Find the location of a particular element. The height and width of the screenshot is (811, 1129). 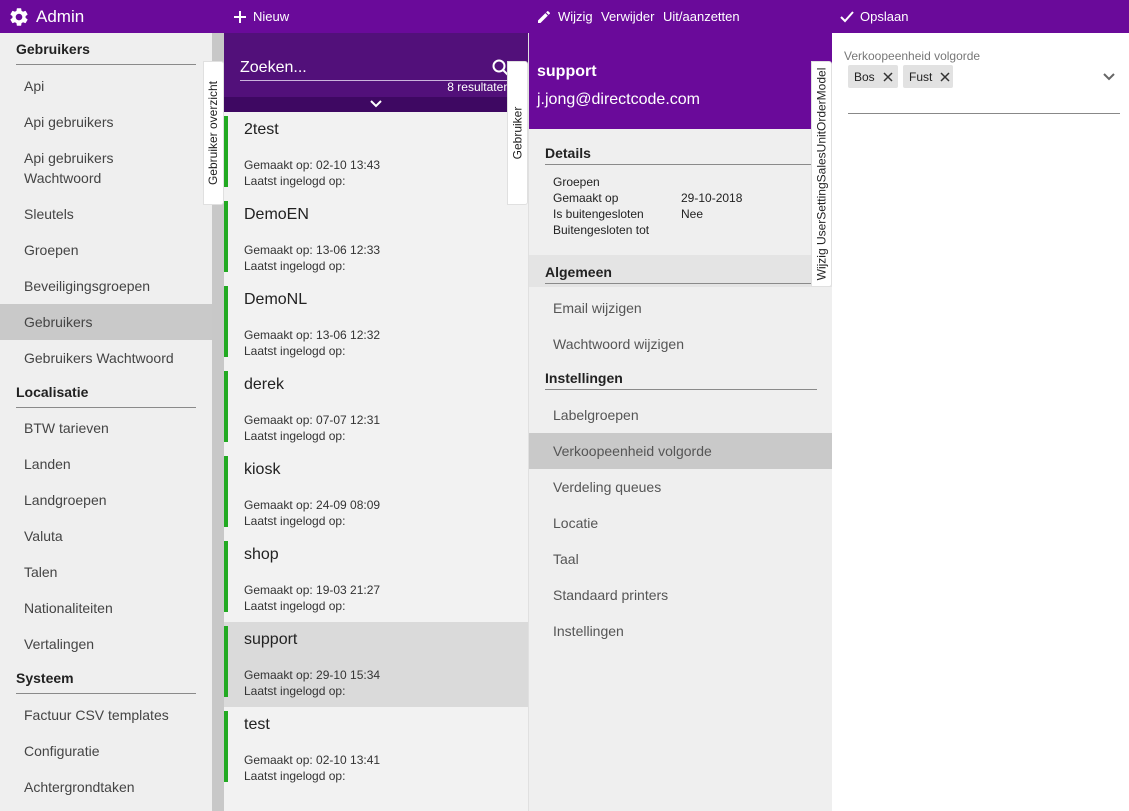

tab-user-label: Gebruiker is located at coordinates (517, 133).